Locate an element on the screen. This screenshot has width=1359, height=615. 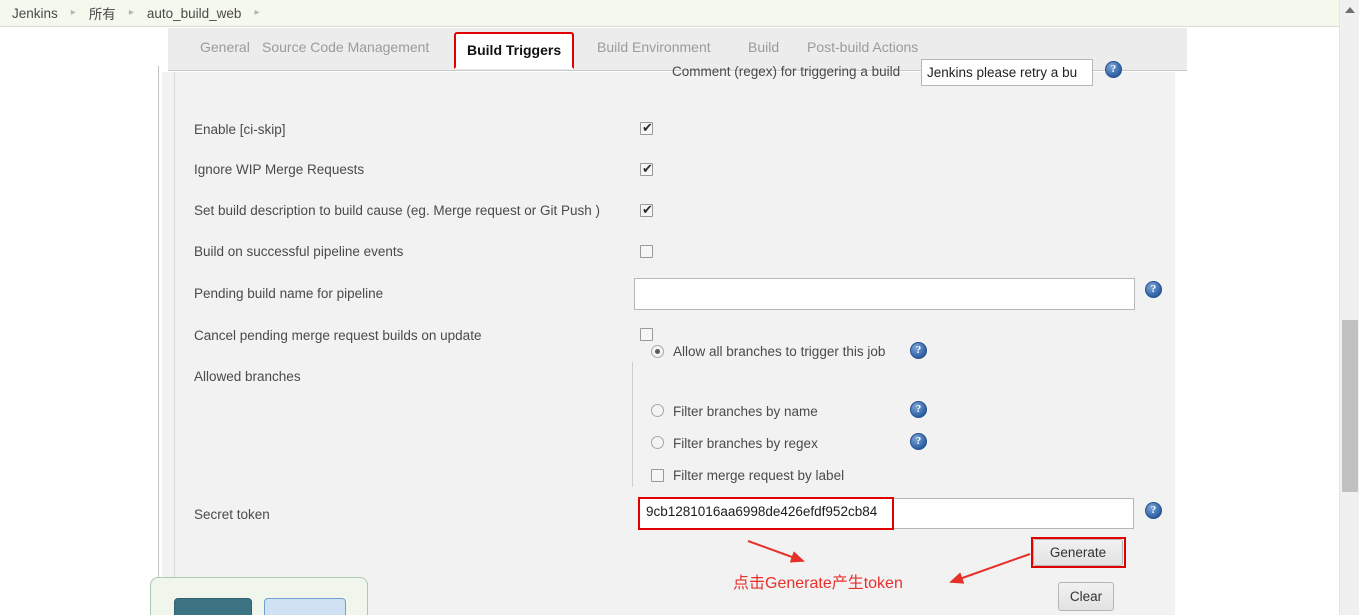
breadcrumb-item-auto-build-web: auto_build_web is located at coordinates (194, 13).